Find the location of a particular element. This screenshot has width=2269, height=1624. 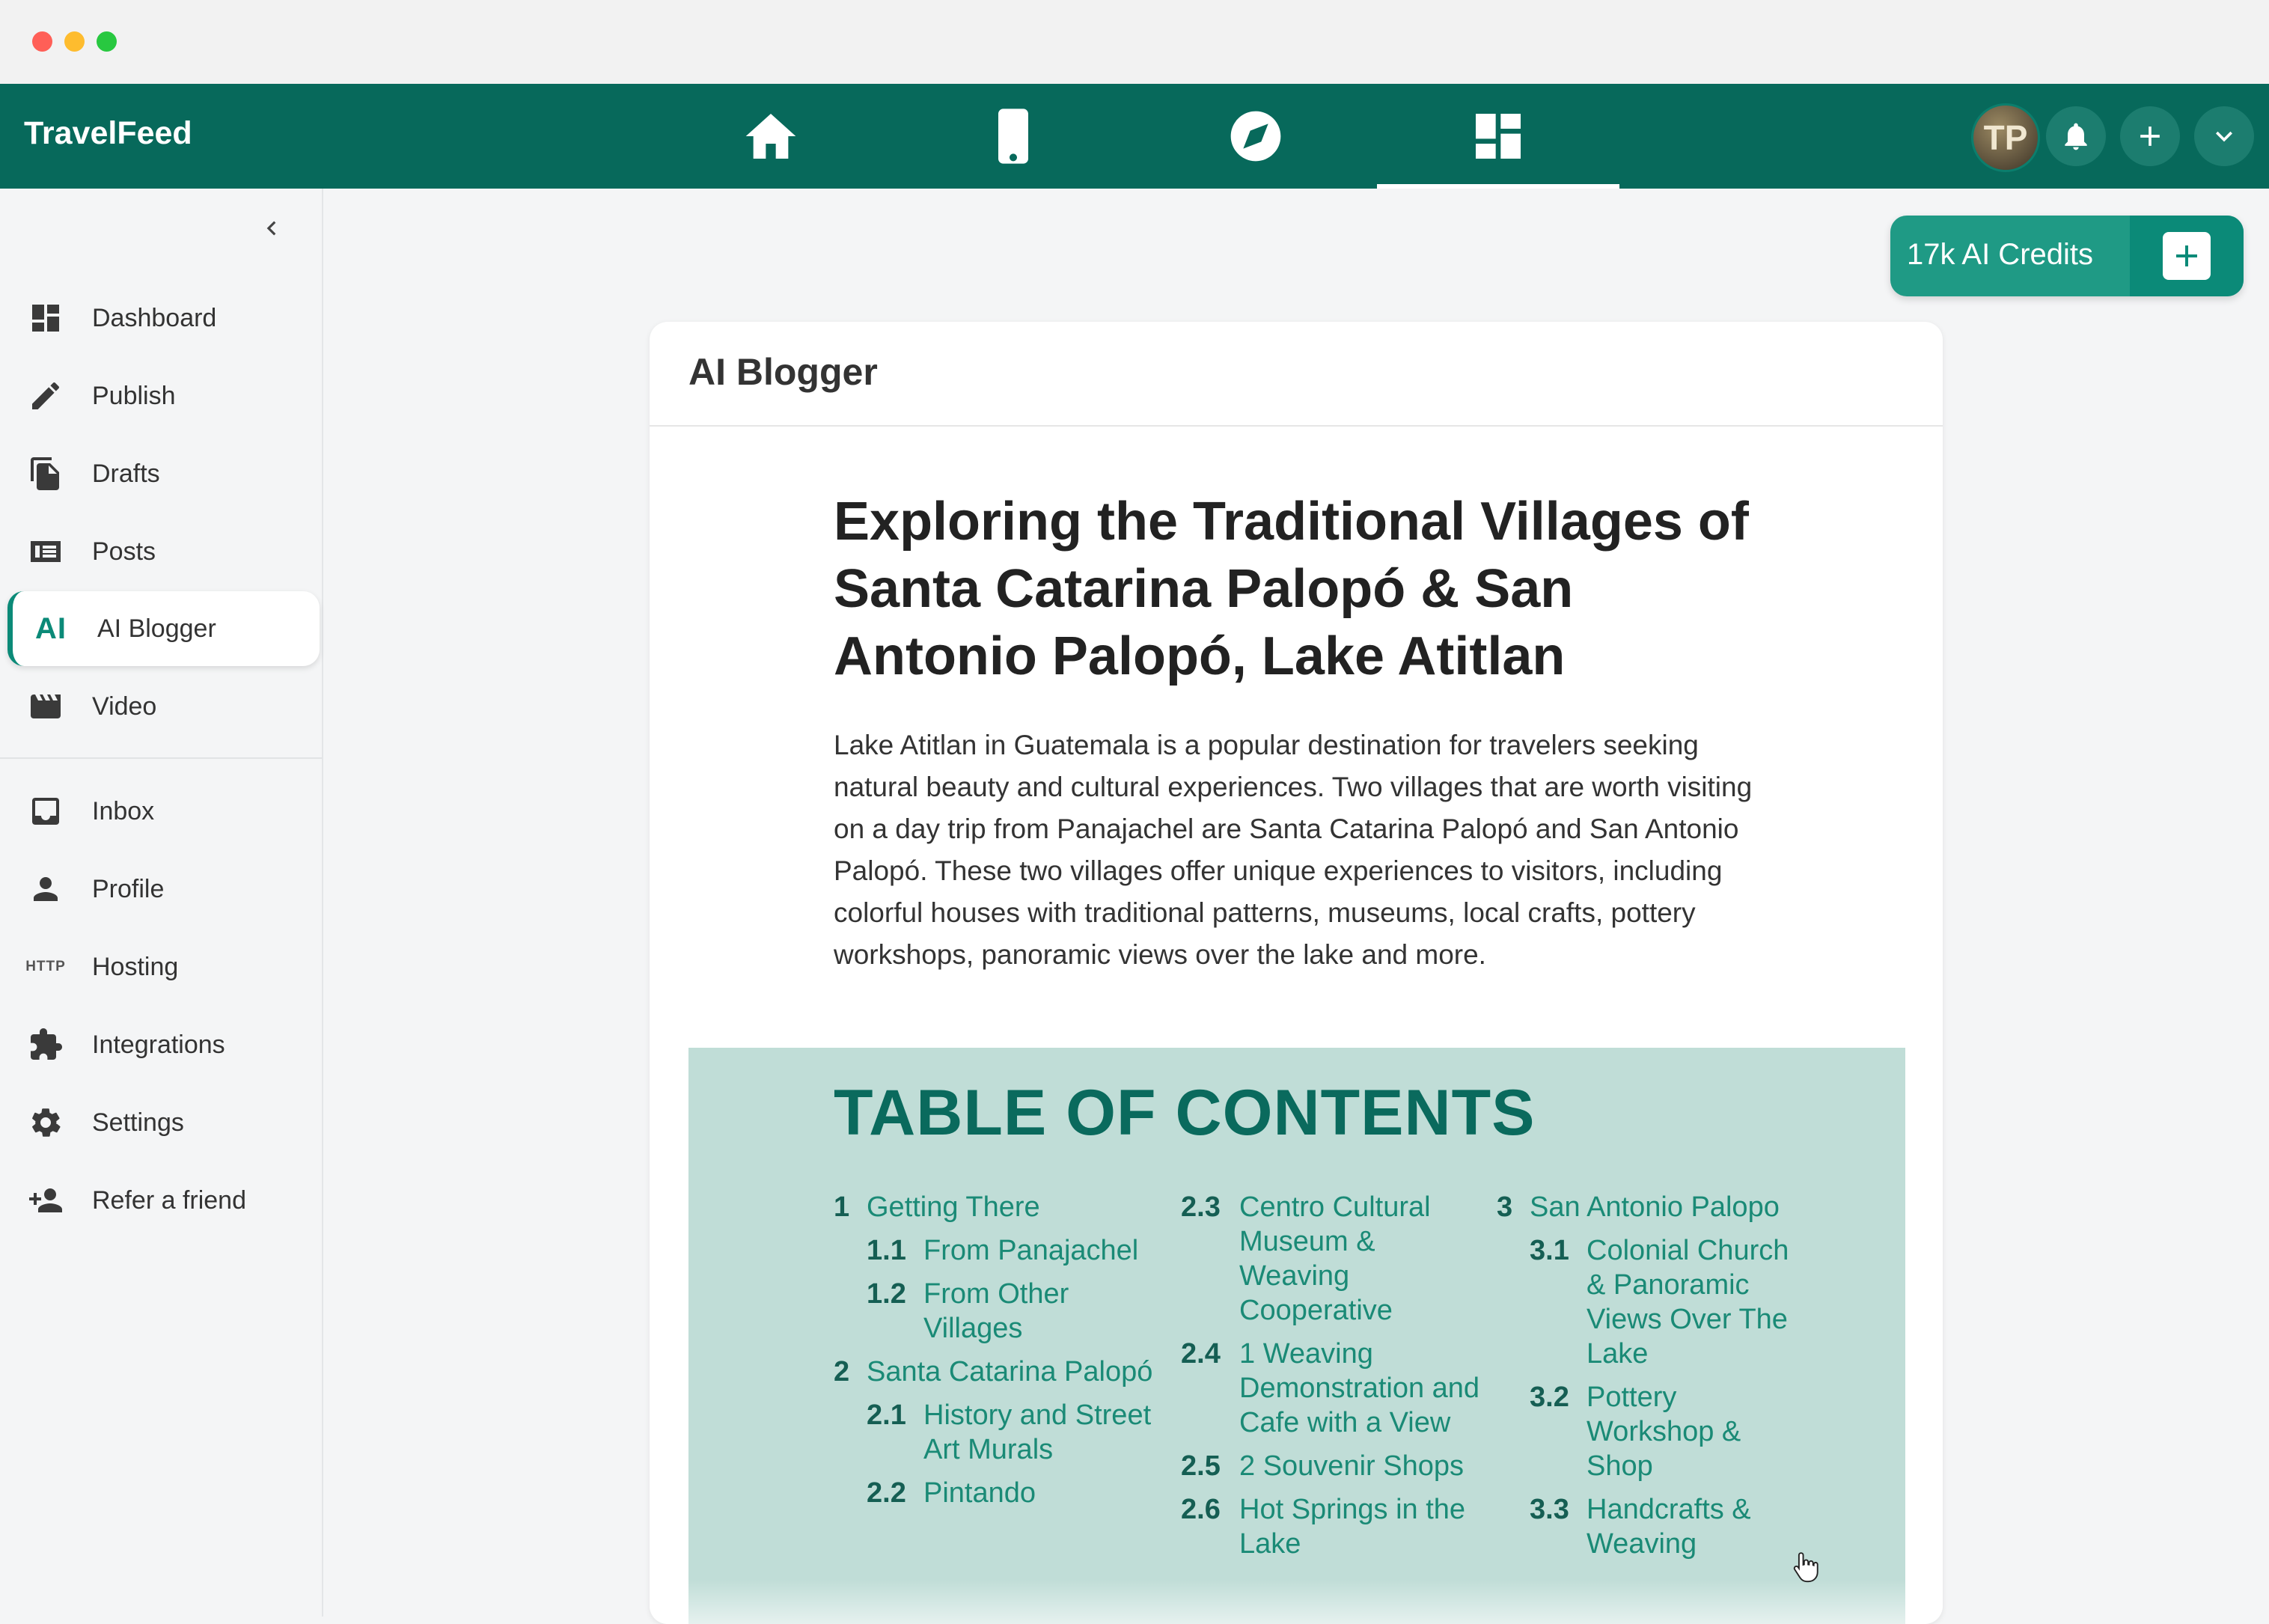

http-icon: HTTP is located at coordinates (45, 967).